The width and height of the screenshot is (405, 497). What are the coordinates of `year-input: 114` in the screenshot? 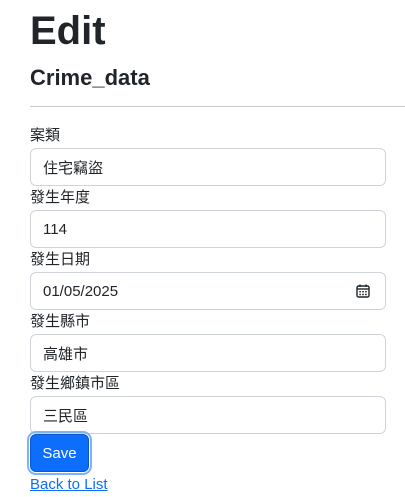 It's located at (208, 229).